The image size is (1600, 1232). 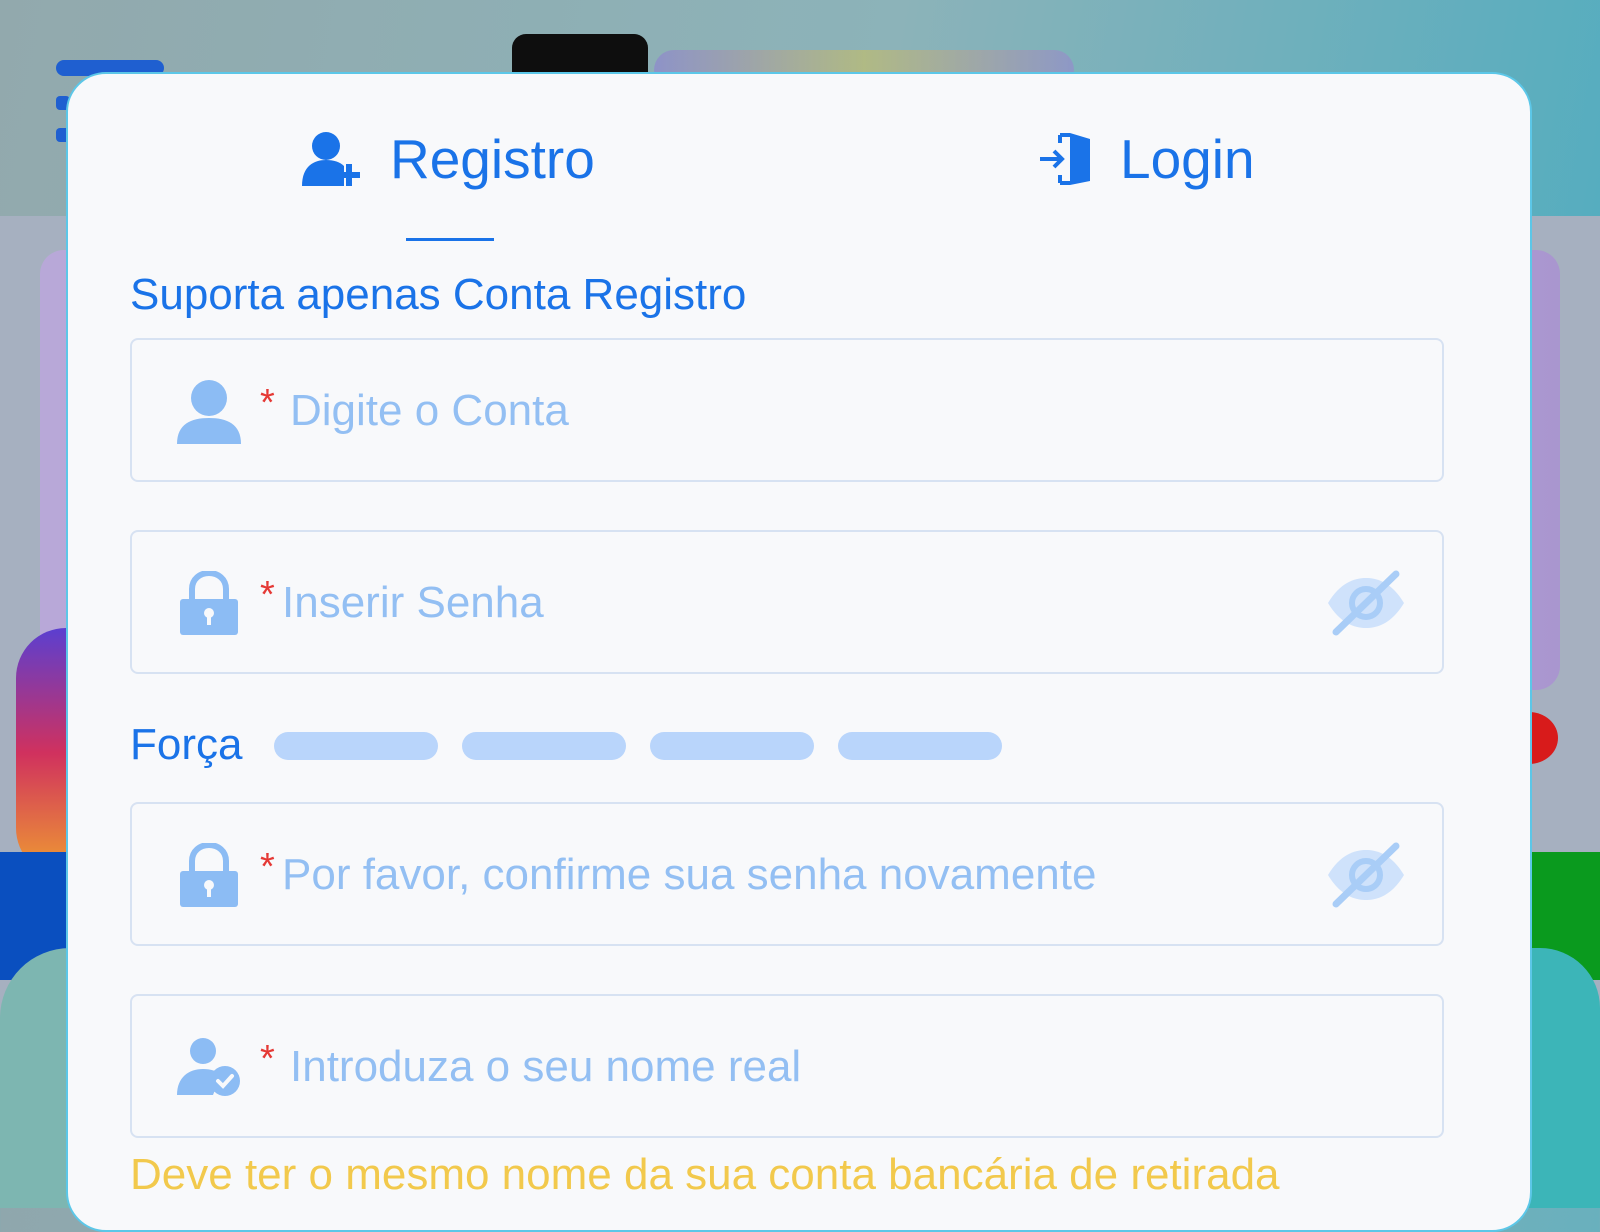 What do you see at coordinates (186, 744) in the screenshot?
I see `strength-label: Força` at bounding box center [186, 744].